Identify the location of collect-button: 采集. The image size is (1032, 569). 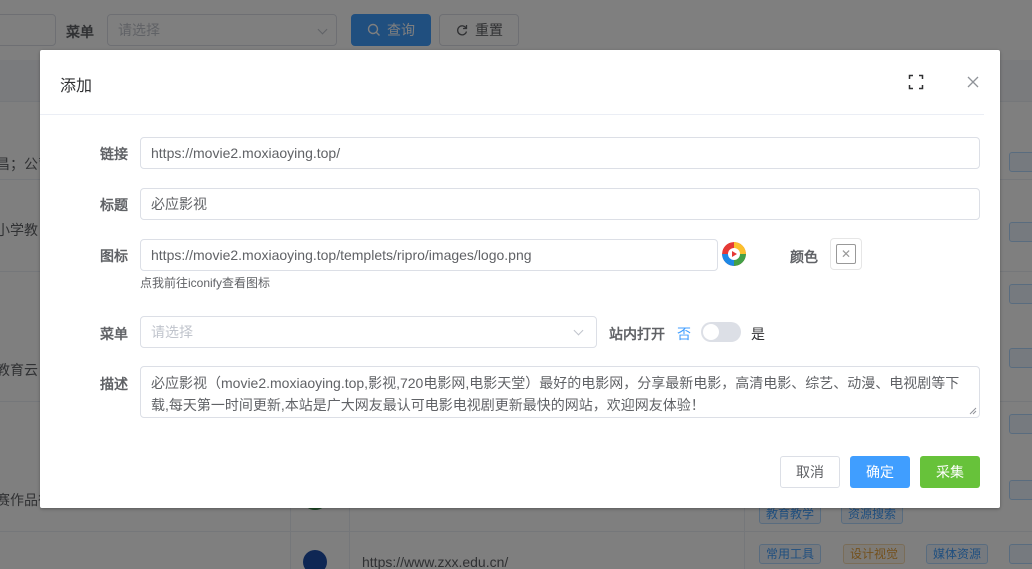
(950, 472).